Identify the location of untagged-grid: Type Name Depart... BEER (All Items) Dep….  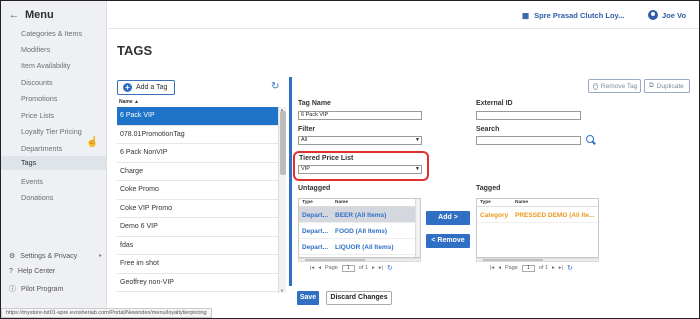
(359, 228).